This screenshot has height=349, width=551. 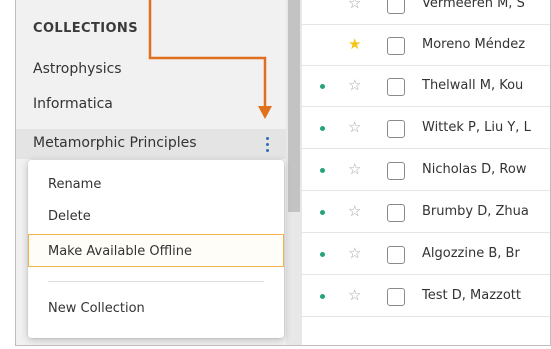 I want to click on row-authors: Nicholas D, Row, so click(x=474, y=169).